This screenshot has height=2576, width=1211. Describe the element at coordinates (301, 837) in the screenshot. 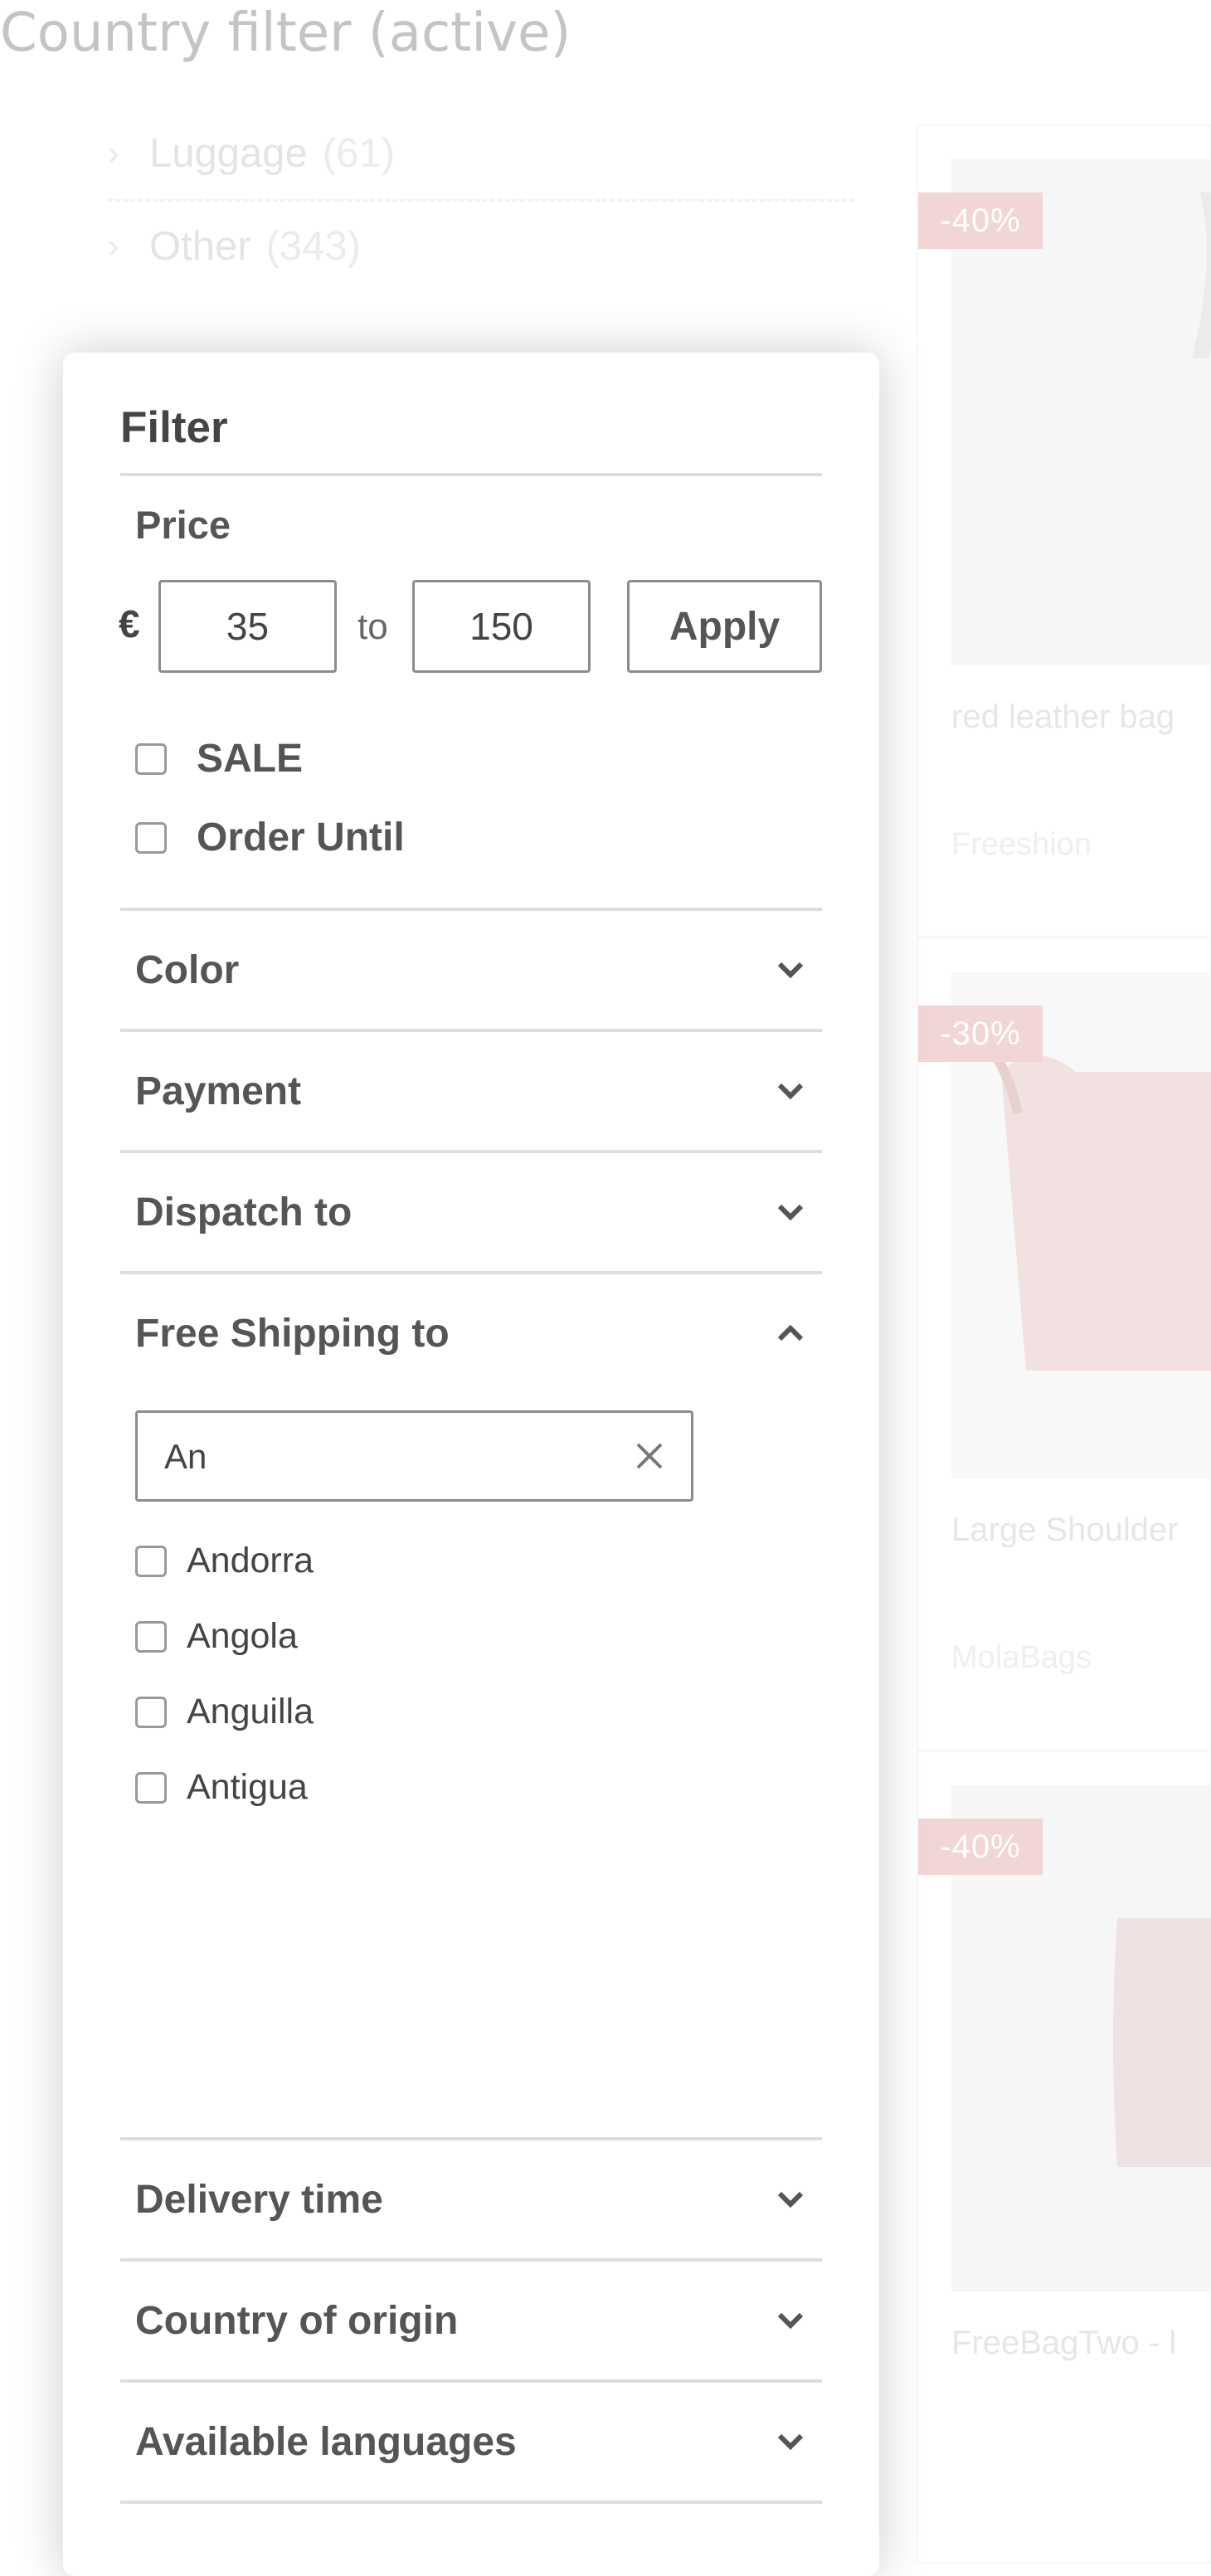

I see `order-until-label: Order Until` at that location.